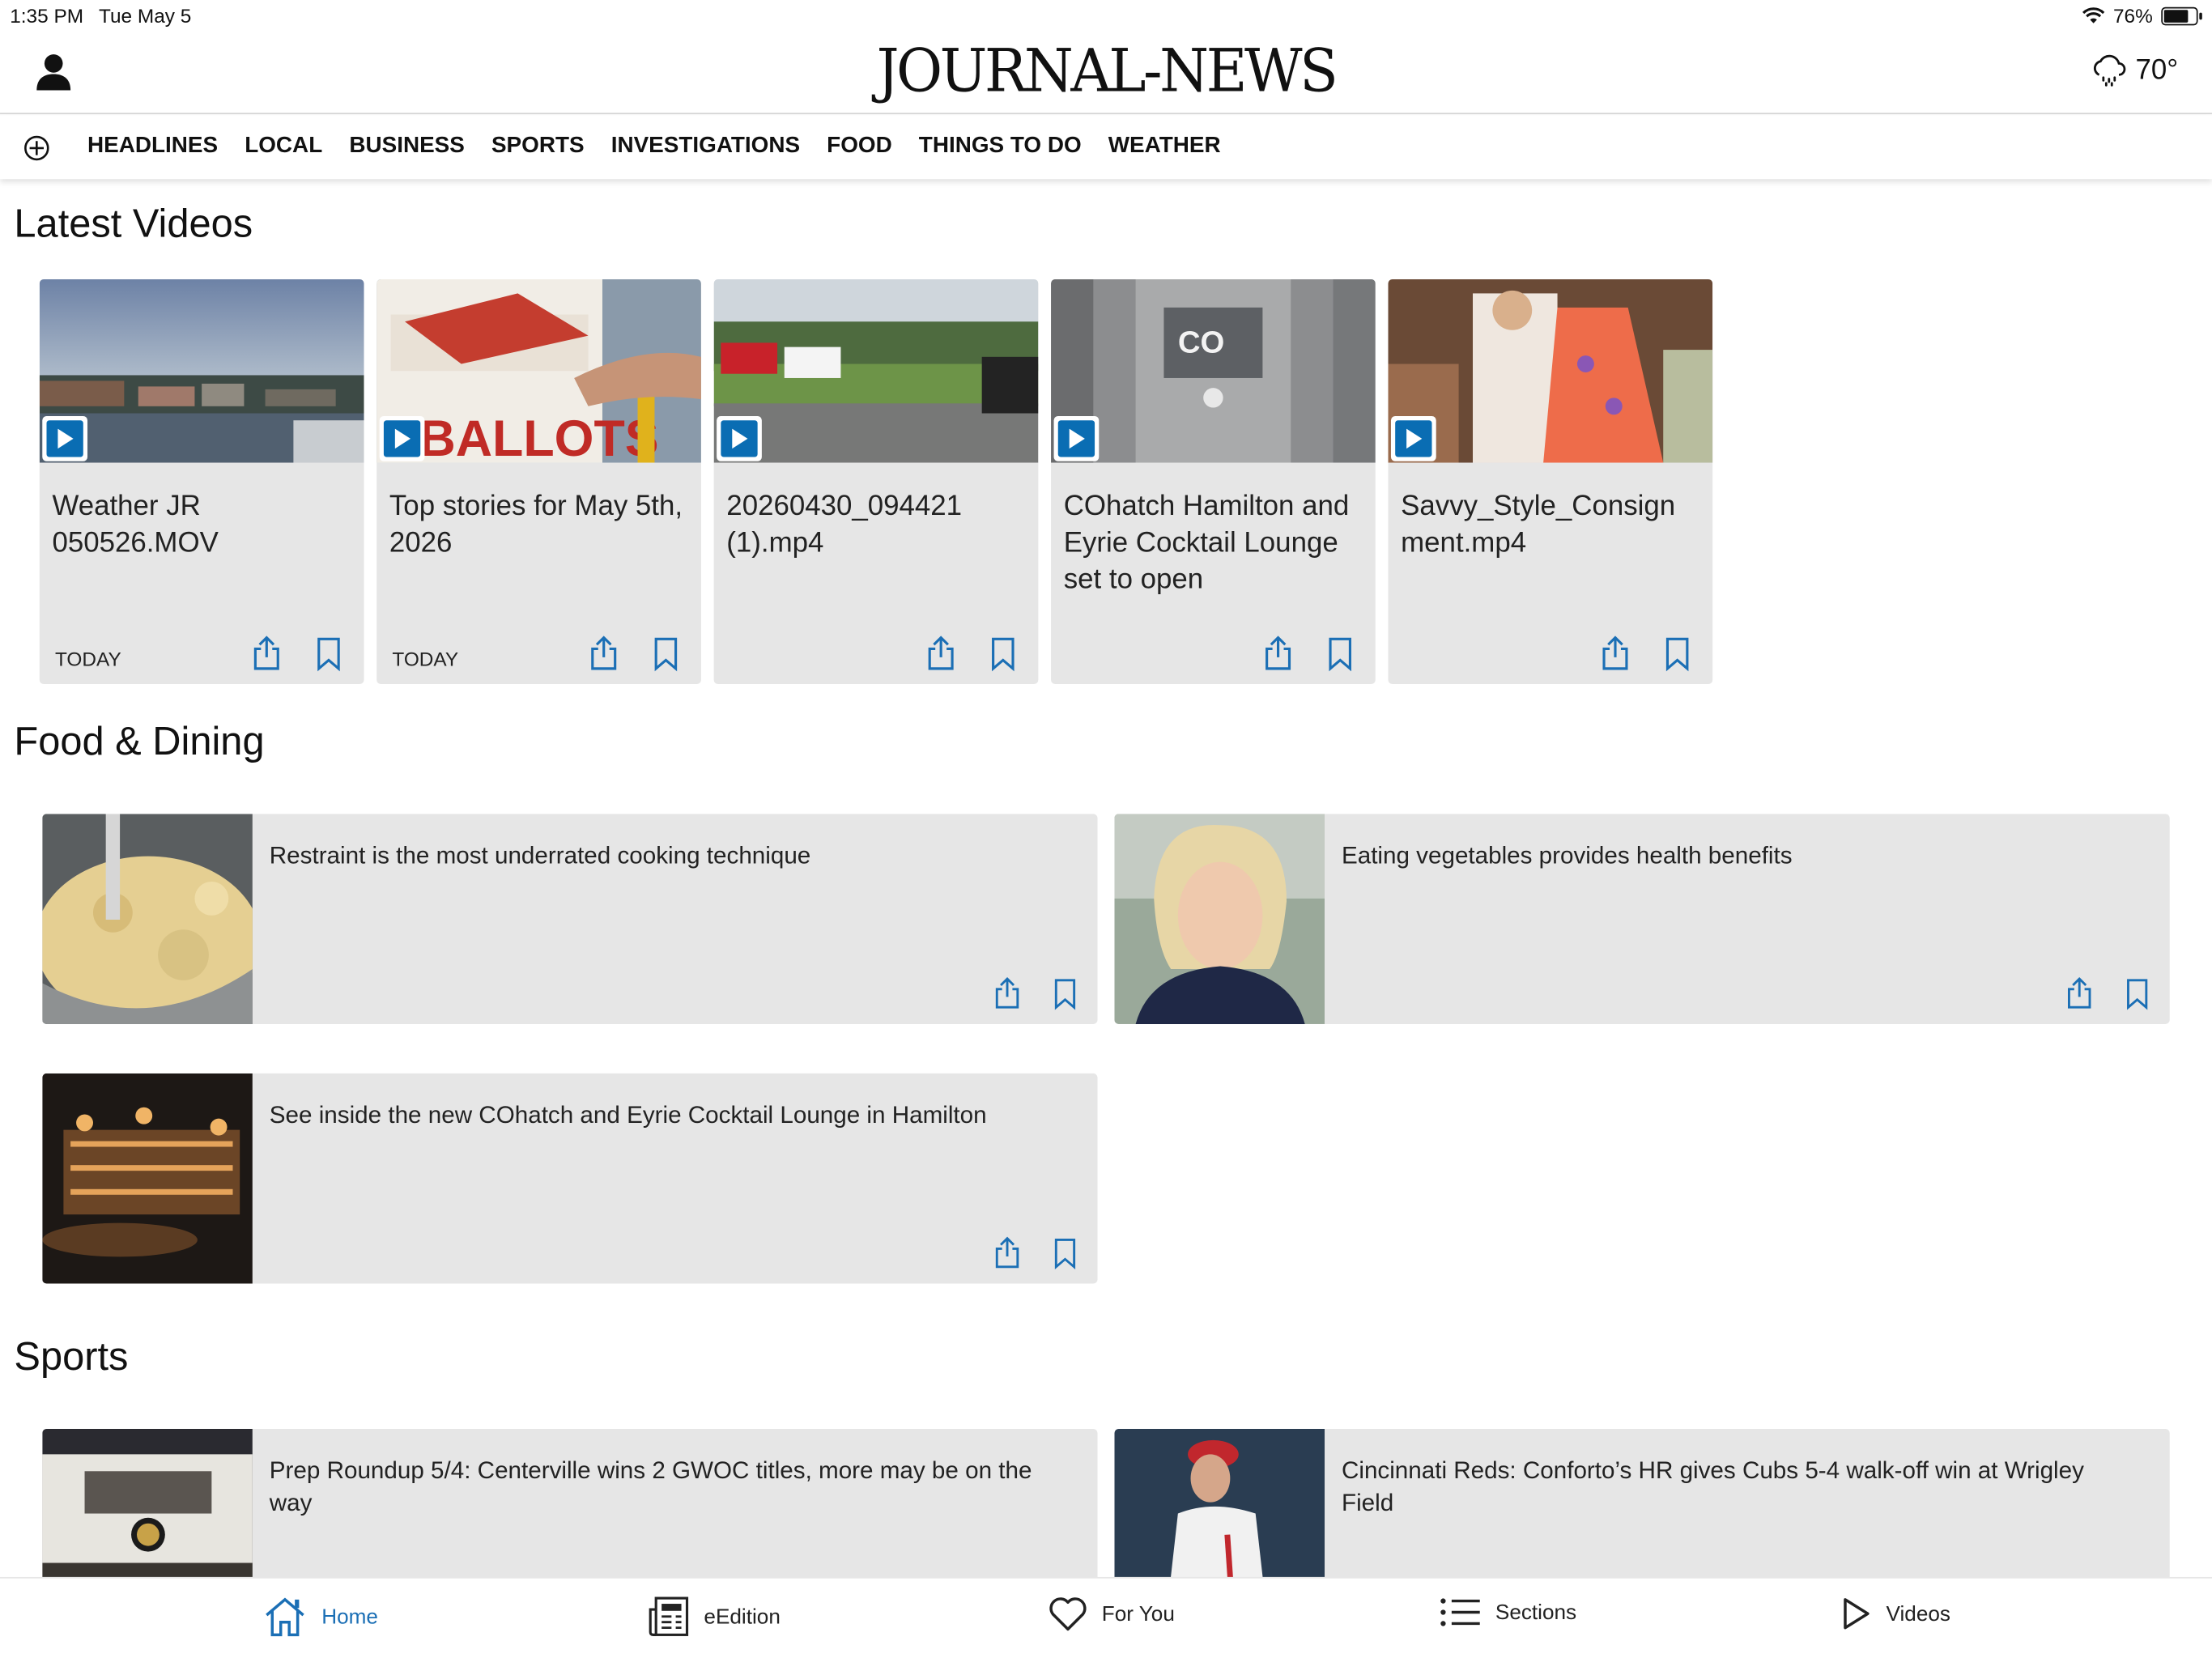 The width and height of the screenshot is (2212, 1658). I want to click on temperature: 70°, so click(2157, 70).